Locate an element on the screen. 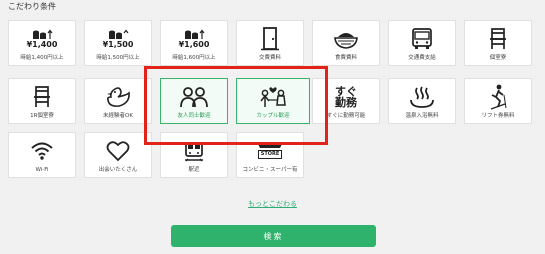 The height and width of the screenshot is (254, 545). tile-label: Wi-Fi is located at coordinates (42, 170).